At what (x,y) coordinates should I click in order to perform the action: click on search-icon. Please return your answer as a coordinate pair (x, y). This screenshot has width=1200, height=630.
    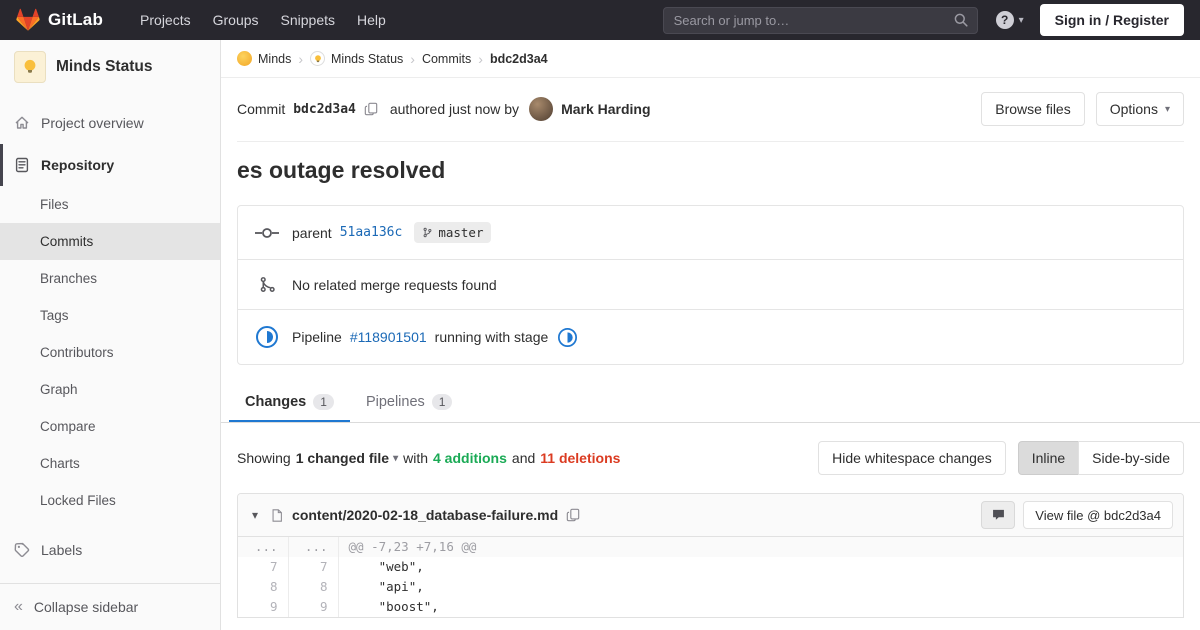
    Looking at the image, I should click on (961, 20).